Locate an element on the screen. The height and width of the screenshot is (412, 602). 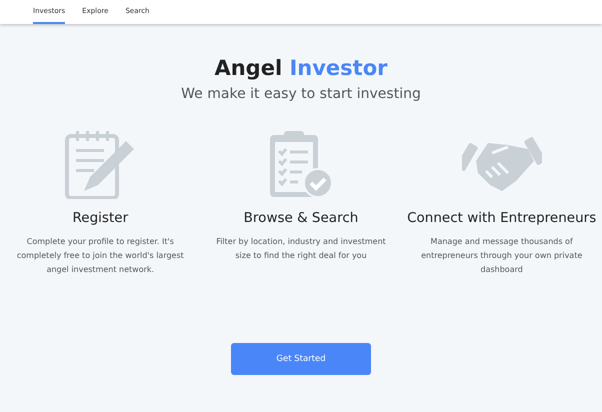
feature-description: Filter by location, industry and investment size to find the right deal for you is located at coordinates (301, 249).